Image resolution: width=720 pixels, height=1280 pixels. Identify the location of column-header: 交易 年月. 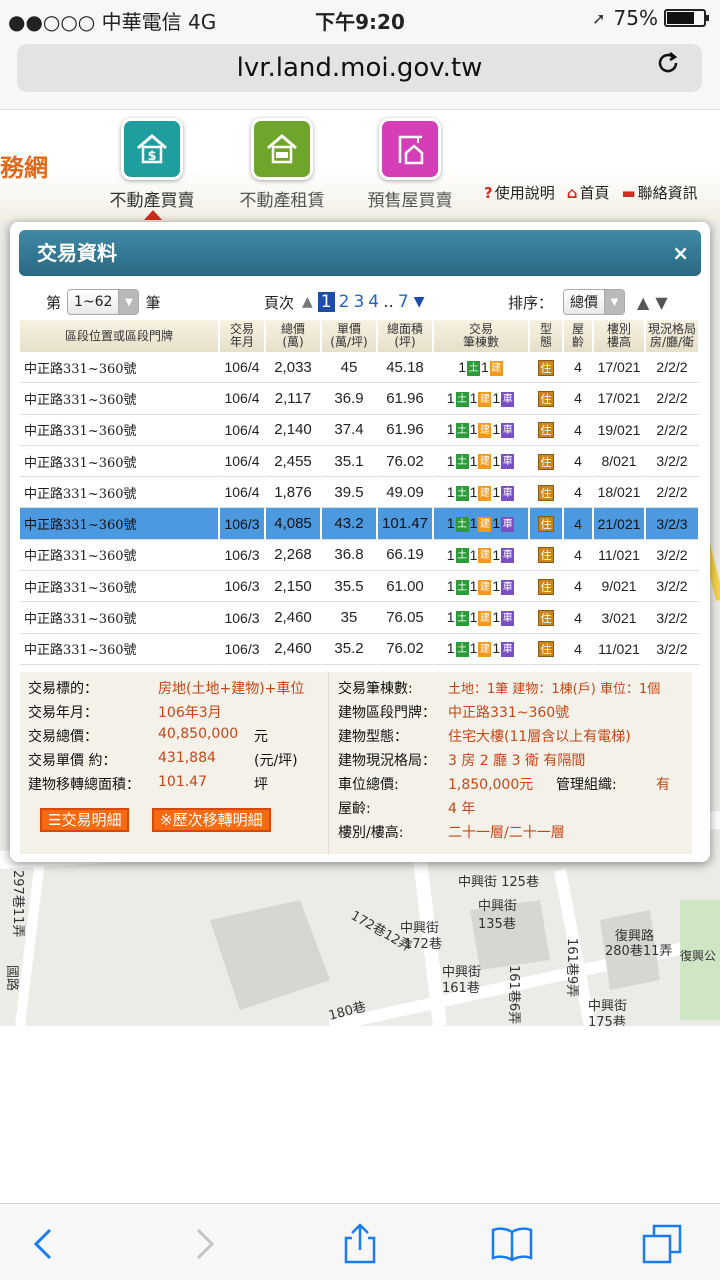
(243, 336).